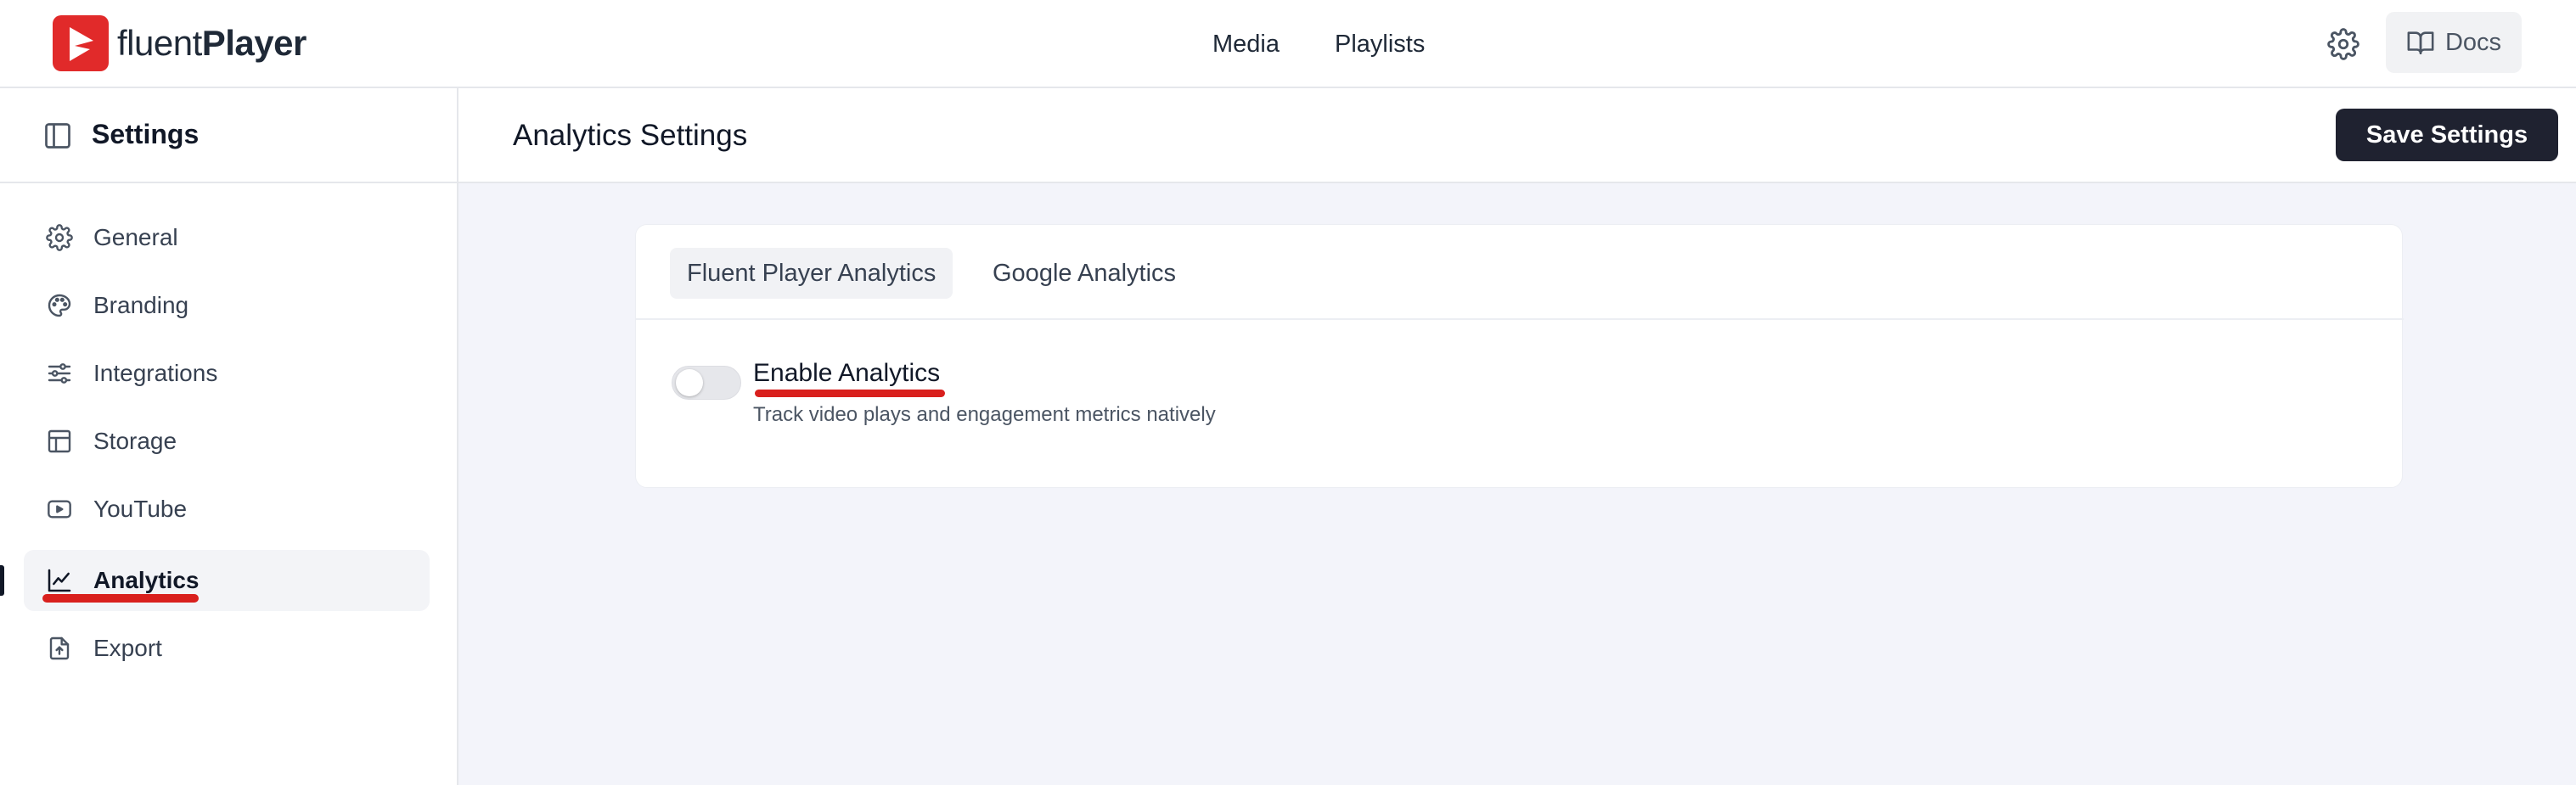  Describe the element at coordinates (59, 373) in the screenshot. I see `sliders-icon` at that location.